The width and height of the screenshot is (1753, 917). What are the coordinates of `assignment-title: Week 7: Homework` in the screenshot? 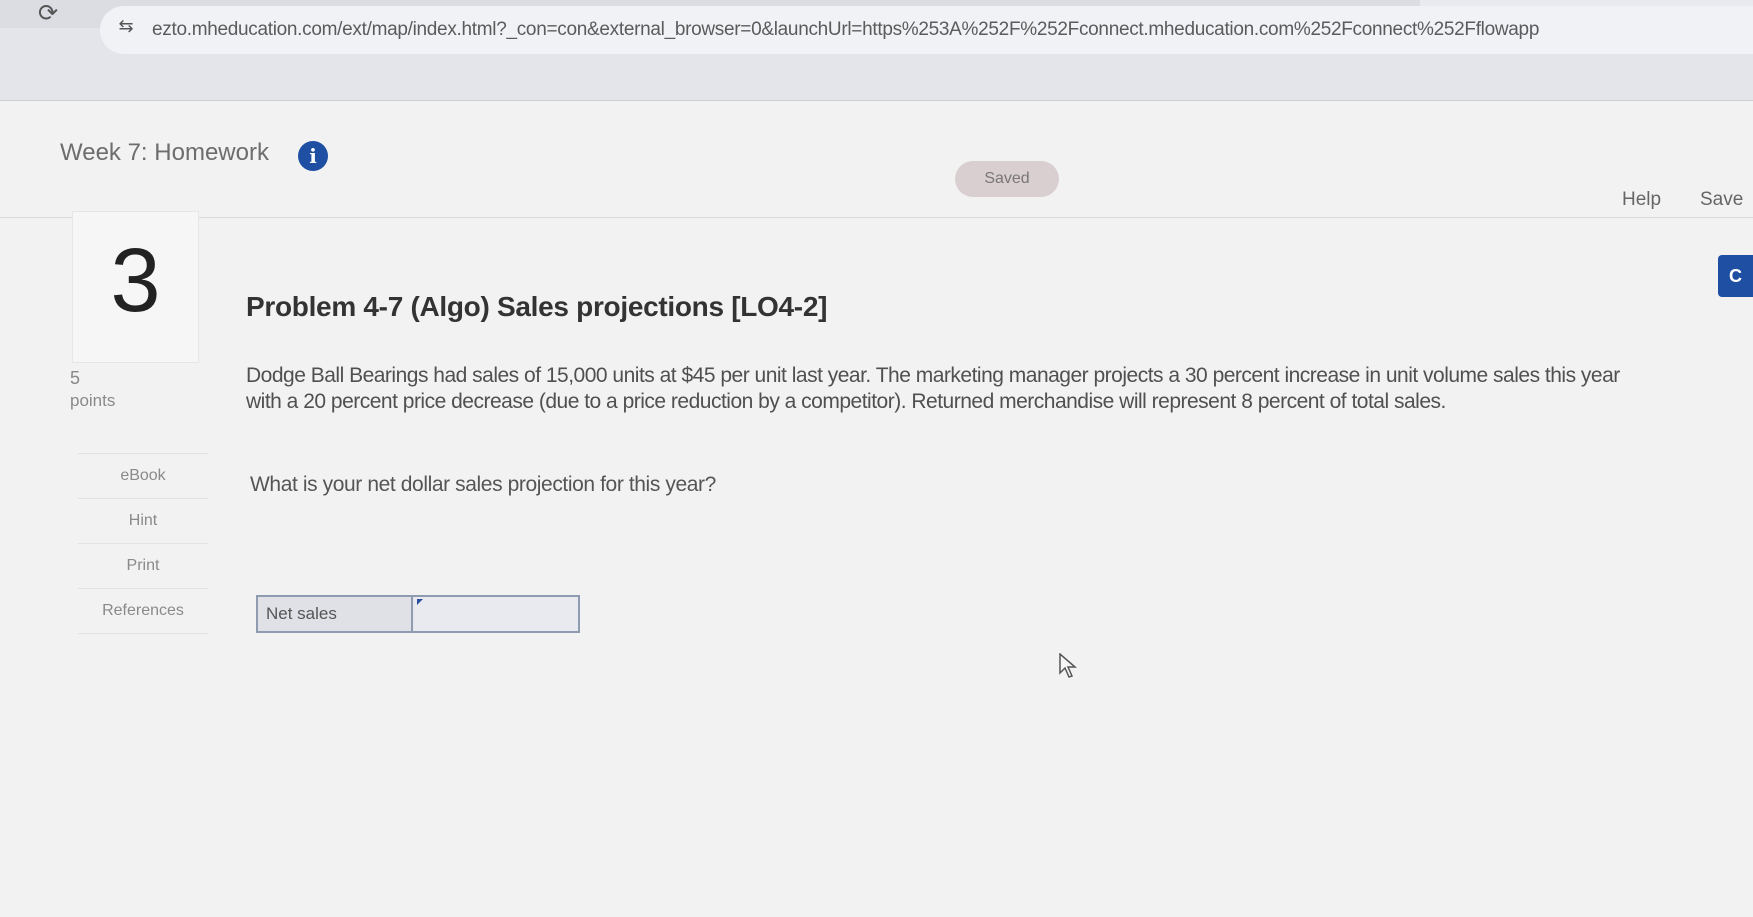 It's located at (164, 152).